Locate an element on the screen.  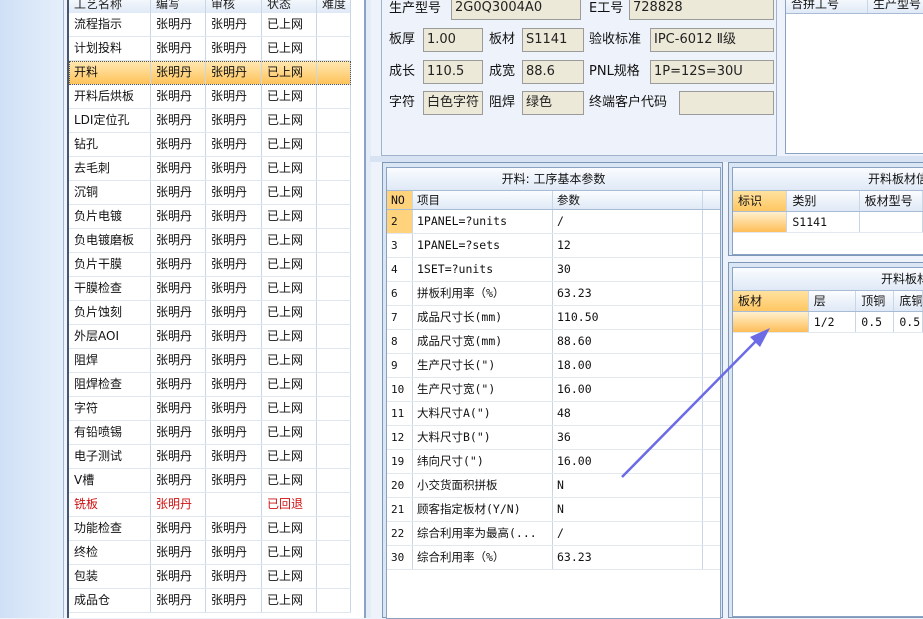
value-cell: 63.23 is located at coordinates (628, 293).